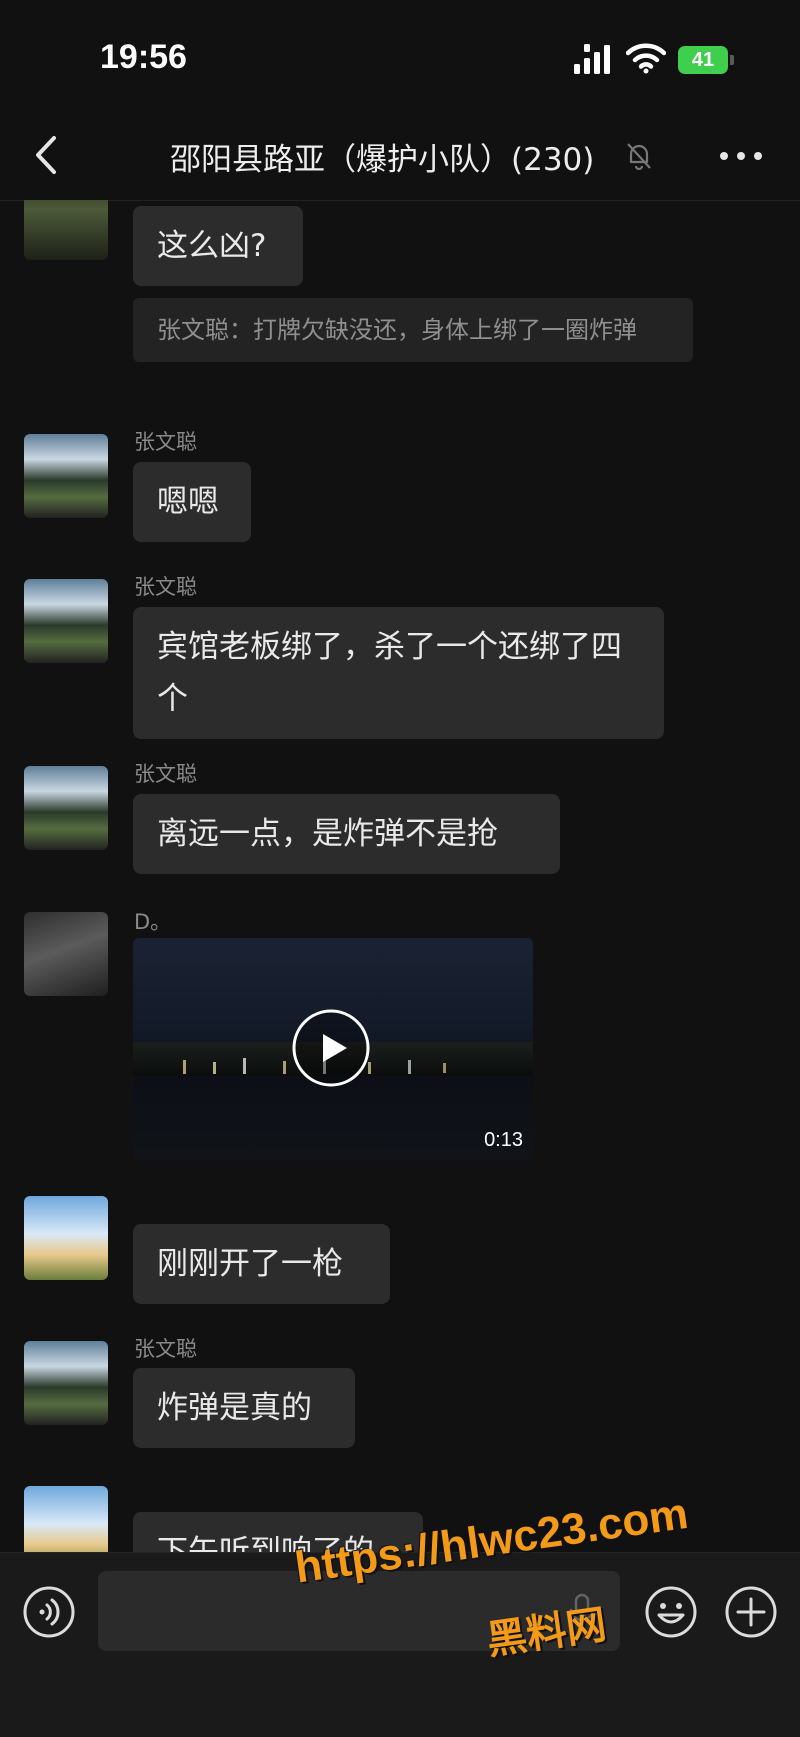  What do you see at coordinates (413, 330) in the screenshot?
I see `quoted-message: 张文聪：打牌欠缺没还，身体上绑了一圈炸弹` at bounding box center [413, 330].